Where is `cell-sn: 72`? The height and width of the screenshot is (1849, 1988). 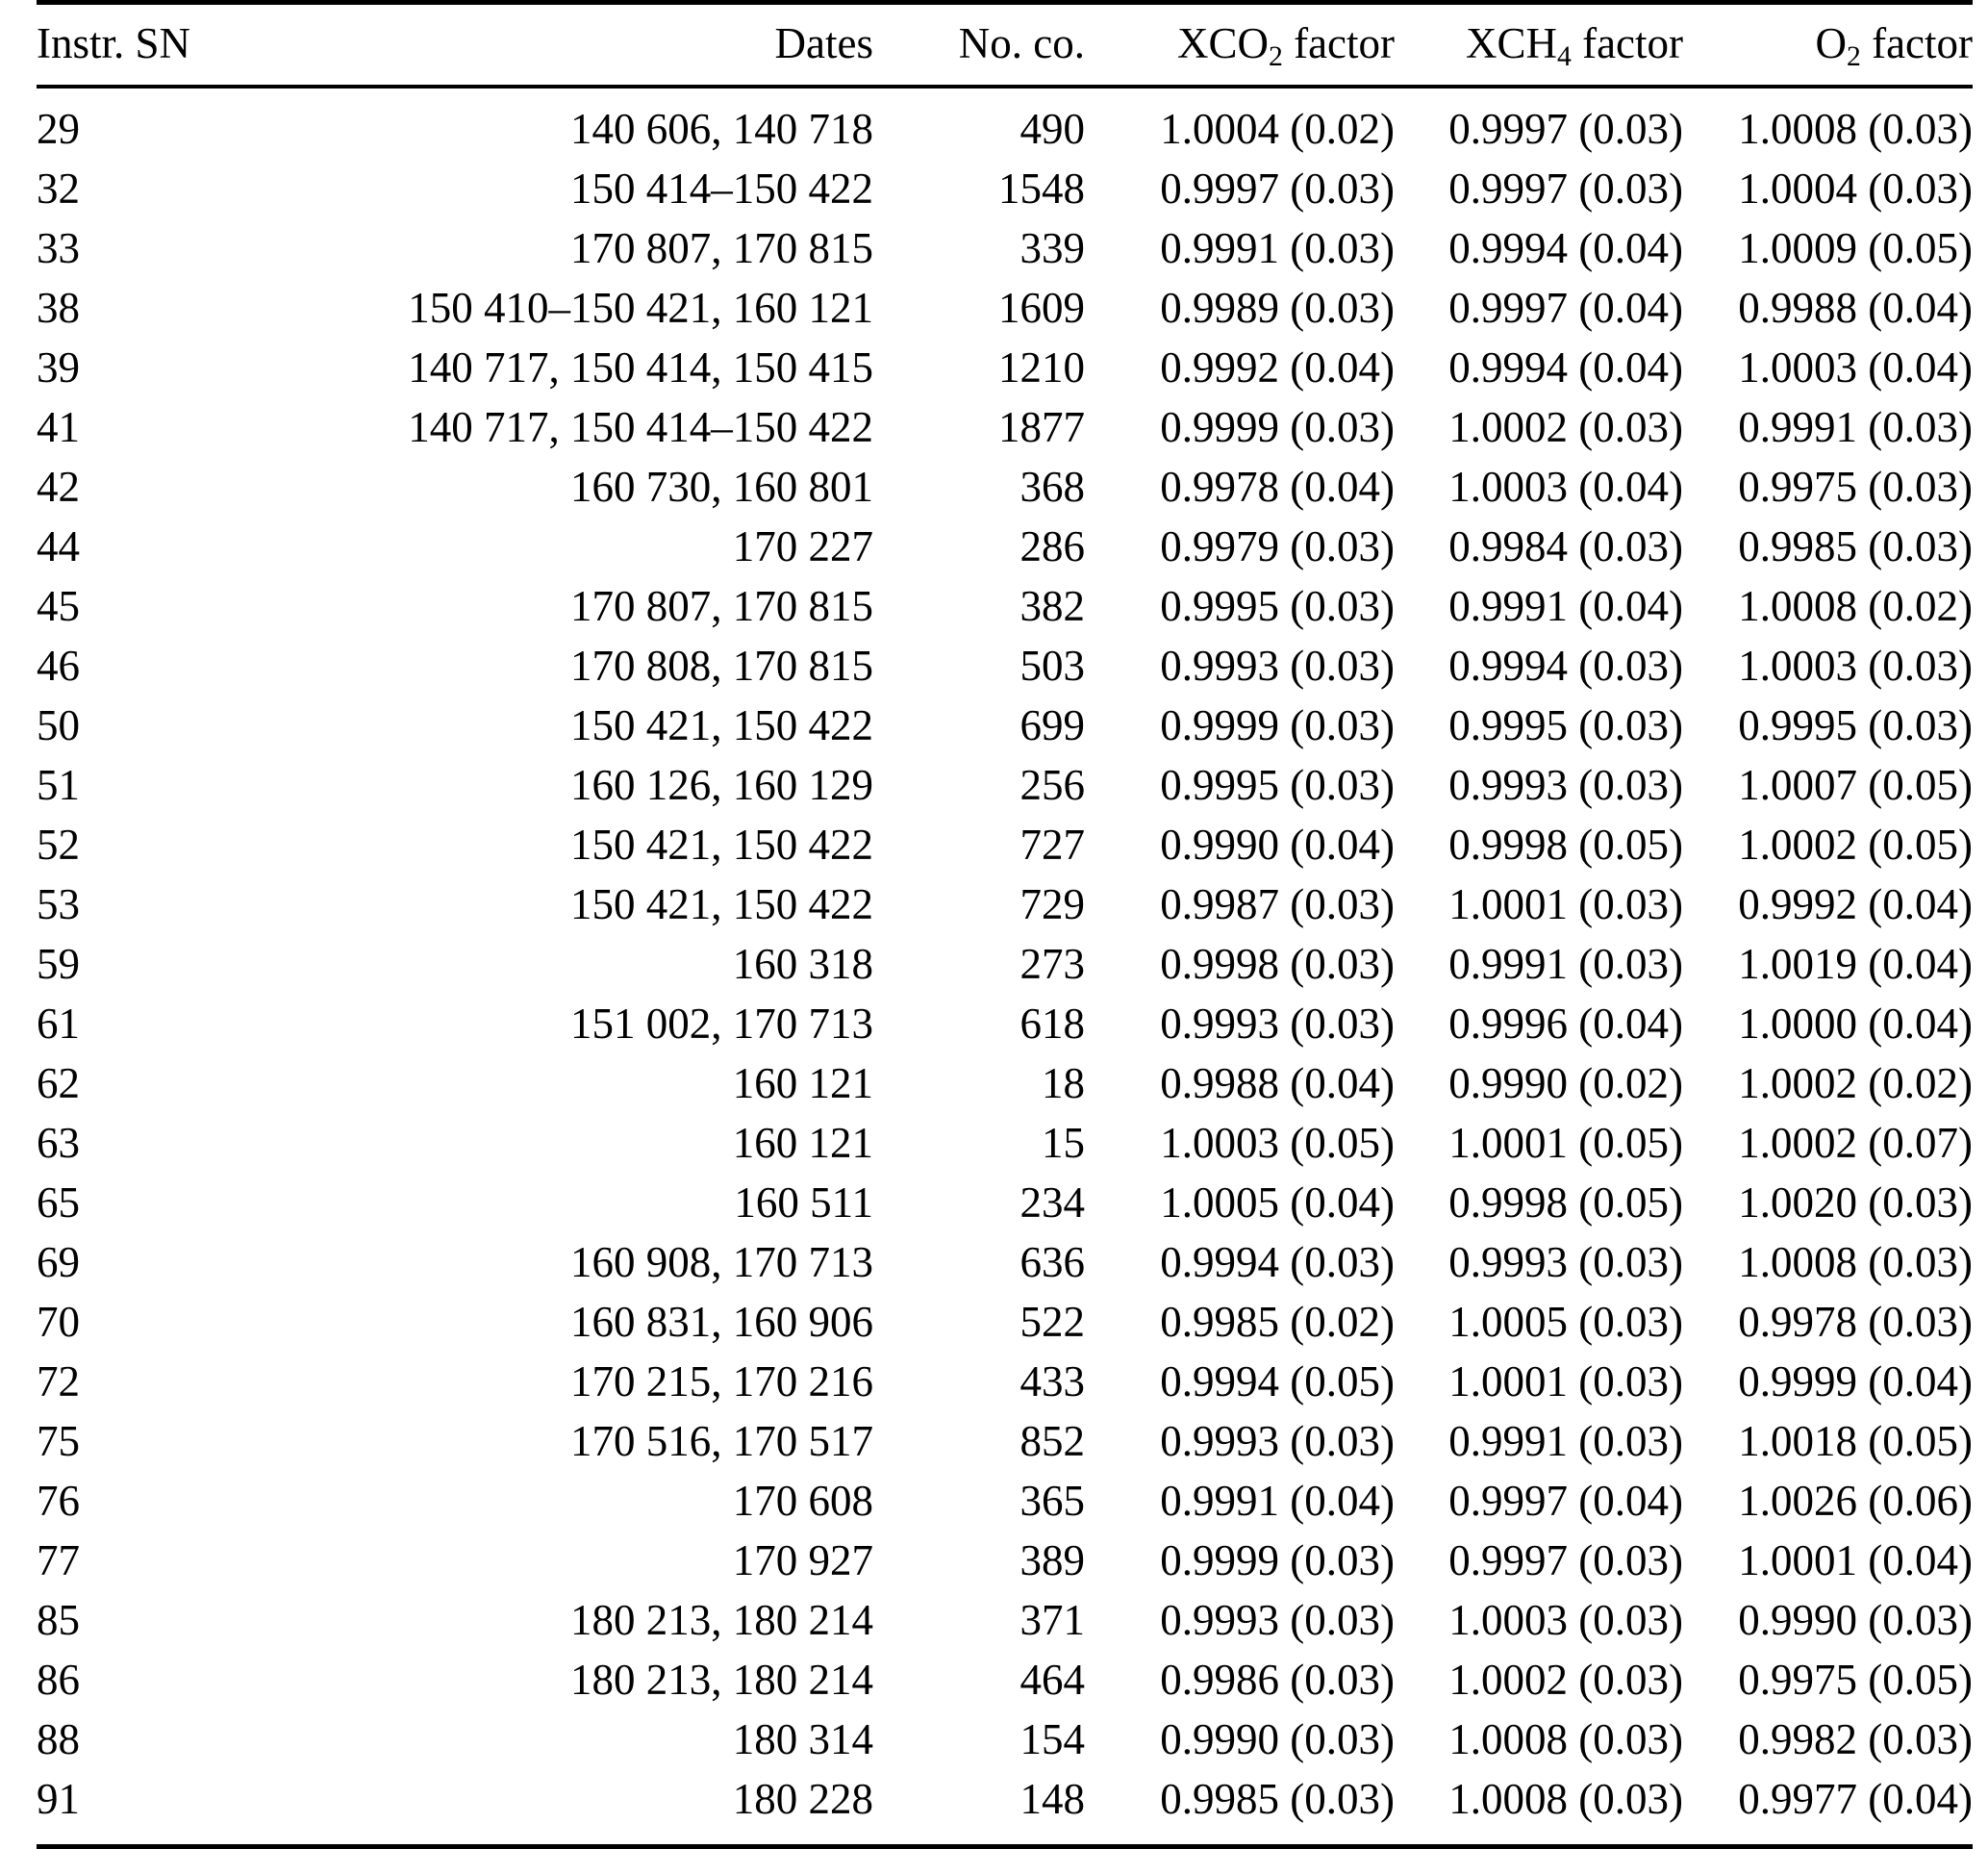 cell-sn: 72 is located at coordinates (58, 1381).